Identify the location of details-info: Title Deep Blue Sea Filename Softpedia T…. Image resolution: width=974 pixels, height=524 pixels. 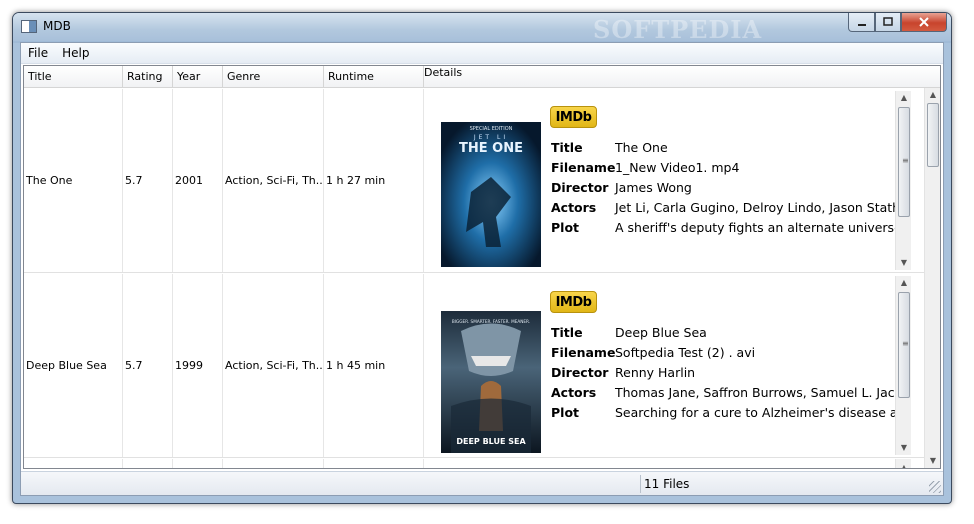
(731, 375).